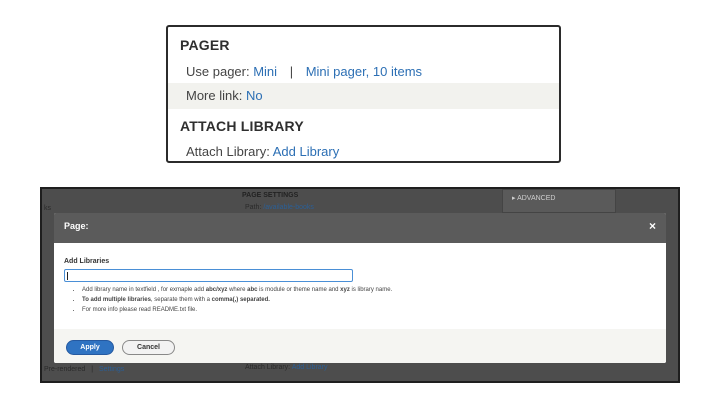 The image size is (720, 400). I want to click on use-pager-mini-link: Mini, so click(265, 71).